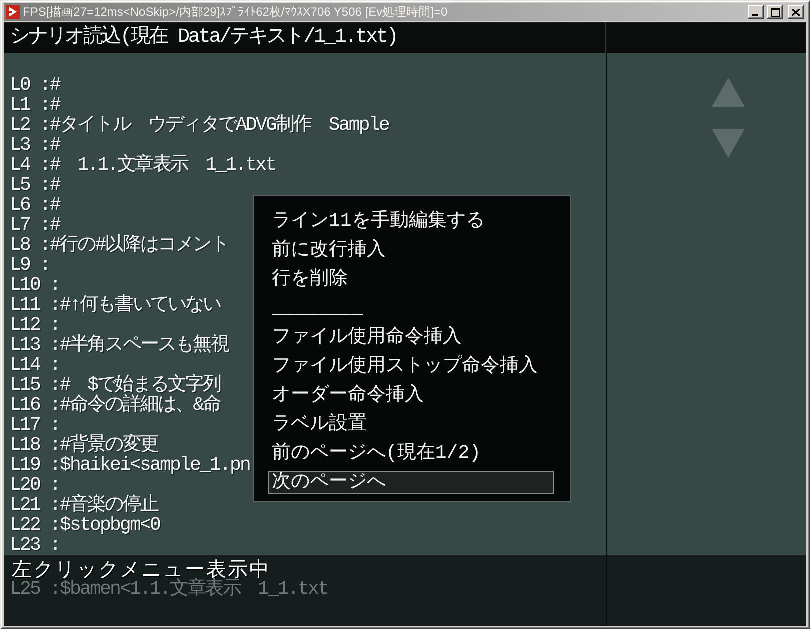  What do you see at coordinates (411, 337) in the screenshot?
I see `menu-item: ファイル使用命令挿入` at bounding box center [411, 337].